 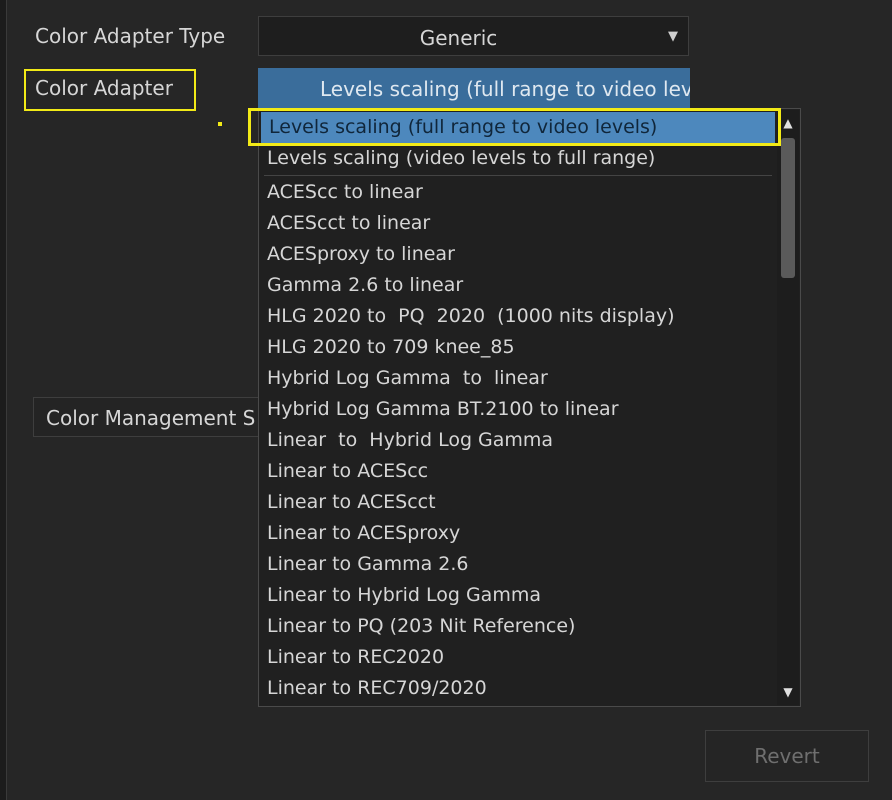 What do you see at coordinates (458, 38) in the screenshot?
I see `color-adapter-type-value: Generic` at bounding box center [458, 38].